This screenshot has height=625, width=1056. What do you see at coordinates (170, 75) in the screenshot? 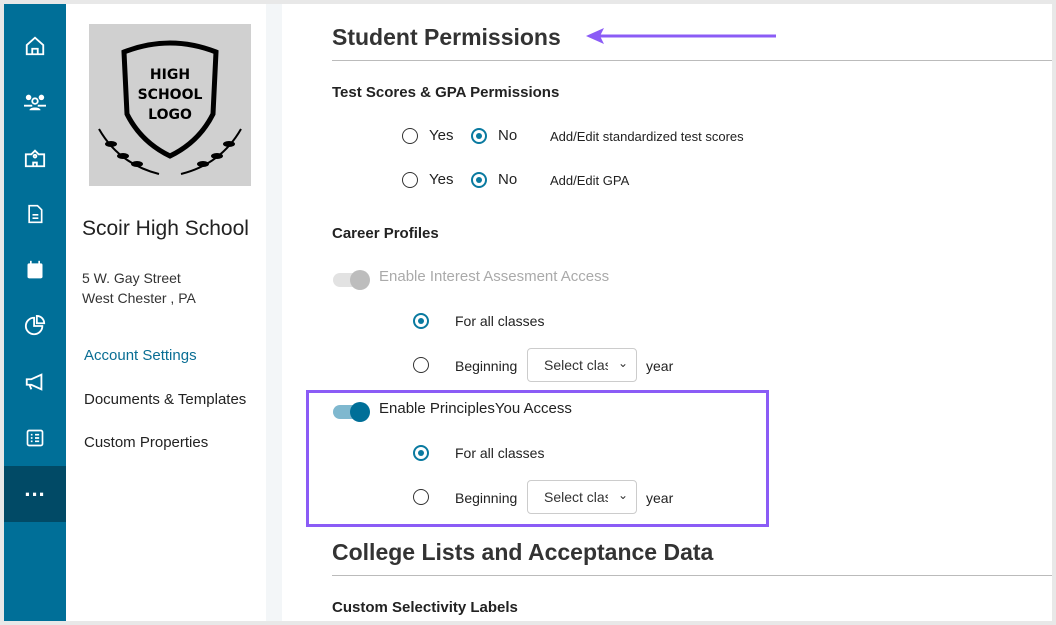
I see `svg-text: HIGH` at bounding box center [170, 75].